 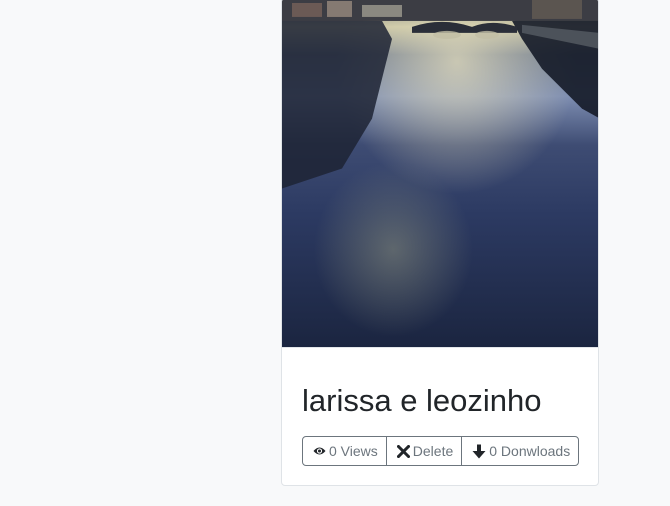 I want to click on close-icon, so click(x=403, y=451).